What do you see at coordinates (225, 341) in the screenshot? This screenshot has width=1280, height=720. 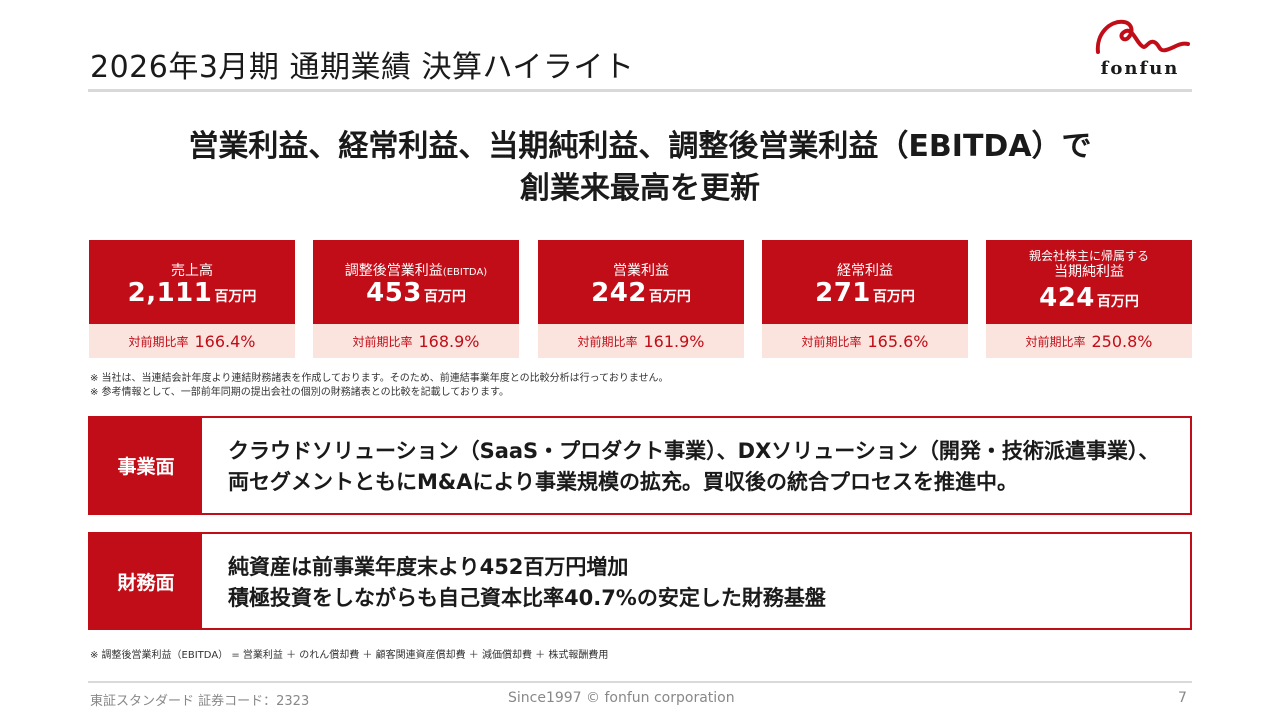 I see `compare-value: 166.4%` at bounding box center [225, 341].